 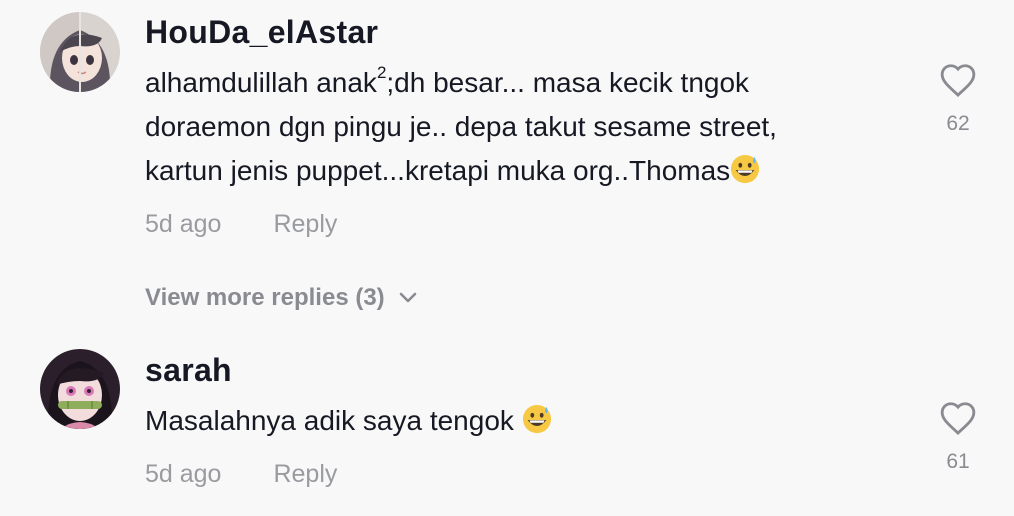 I want to click on comment-text-part: alhamdulillah anak, so click(x=261, y=82).